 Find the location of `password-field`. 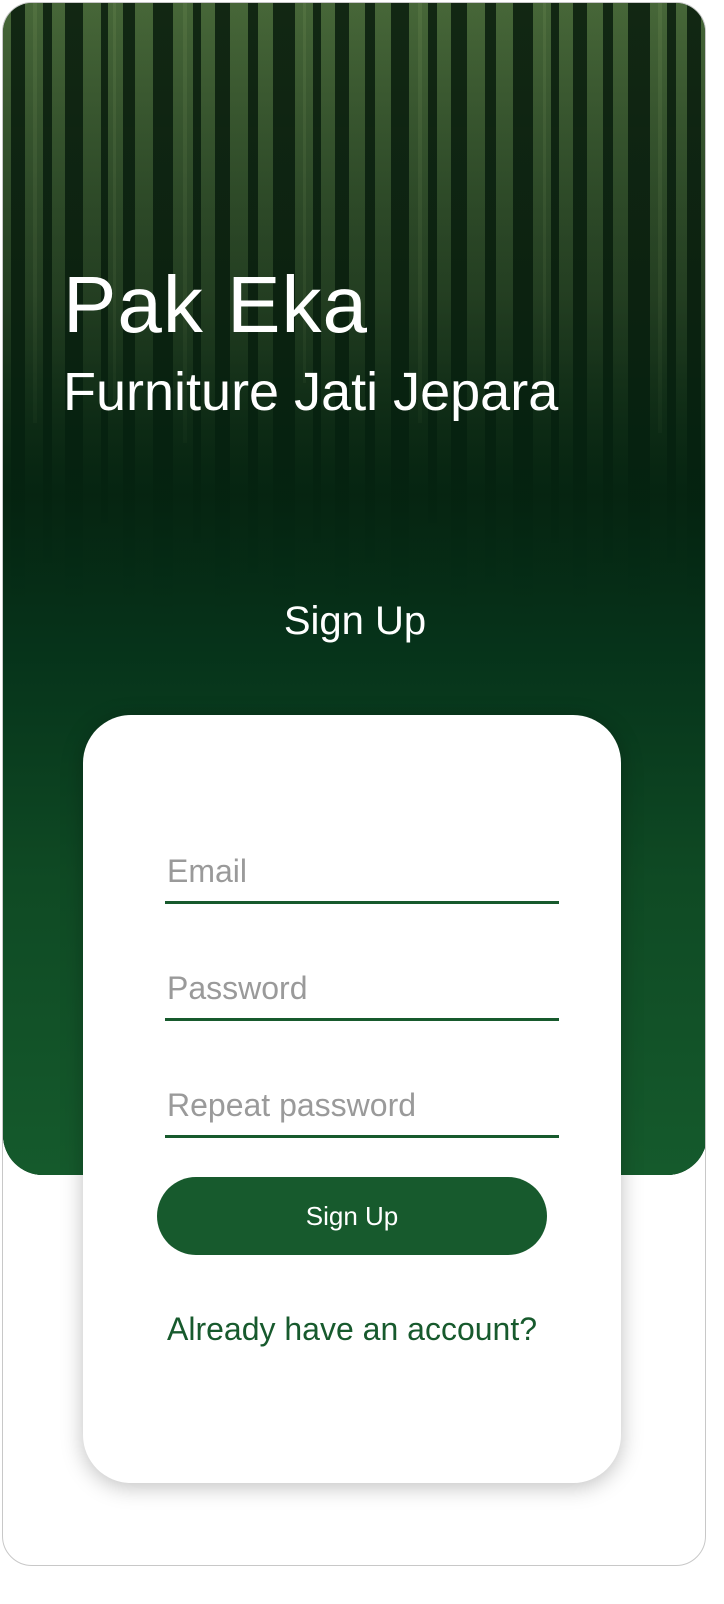

password-field is located at coordinates (362, 989).